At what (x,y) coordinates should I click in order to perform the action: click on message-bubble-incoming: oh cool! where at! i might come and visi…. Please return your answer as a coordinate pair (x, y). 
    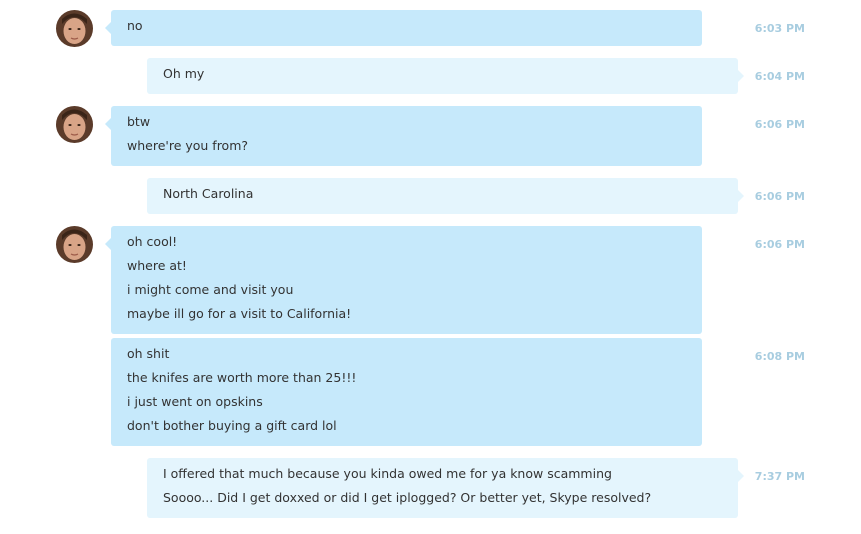
    Looking at the image, I should click on (406, 280).